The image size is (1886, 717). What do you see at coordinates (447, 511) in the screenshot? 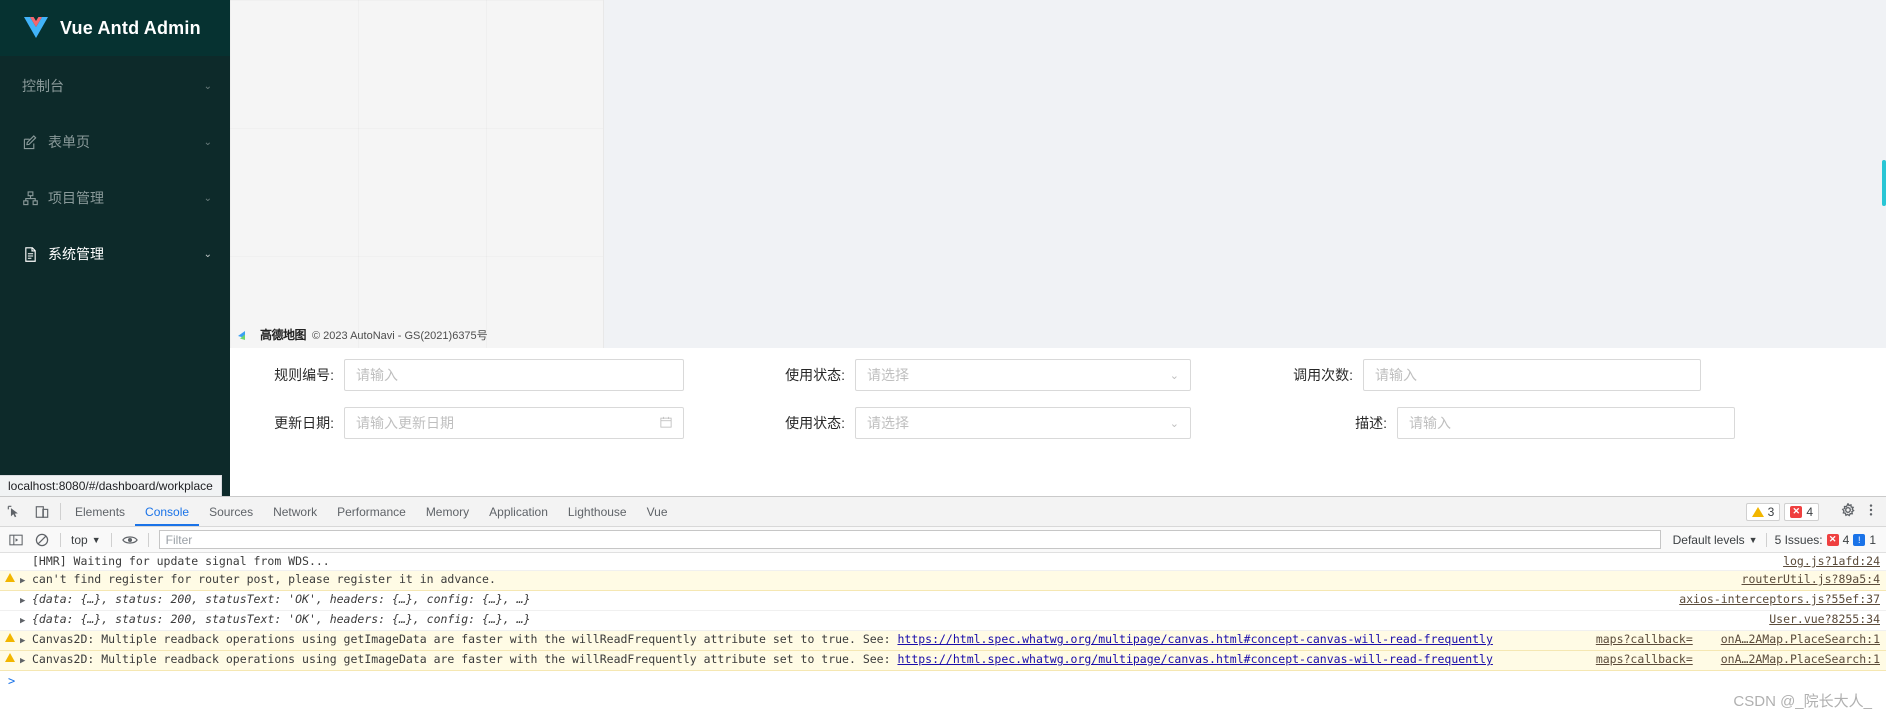
I see `tab-memory: Memory` at bounding box center [447, 511].